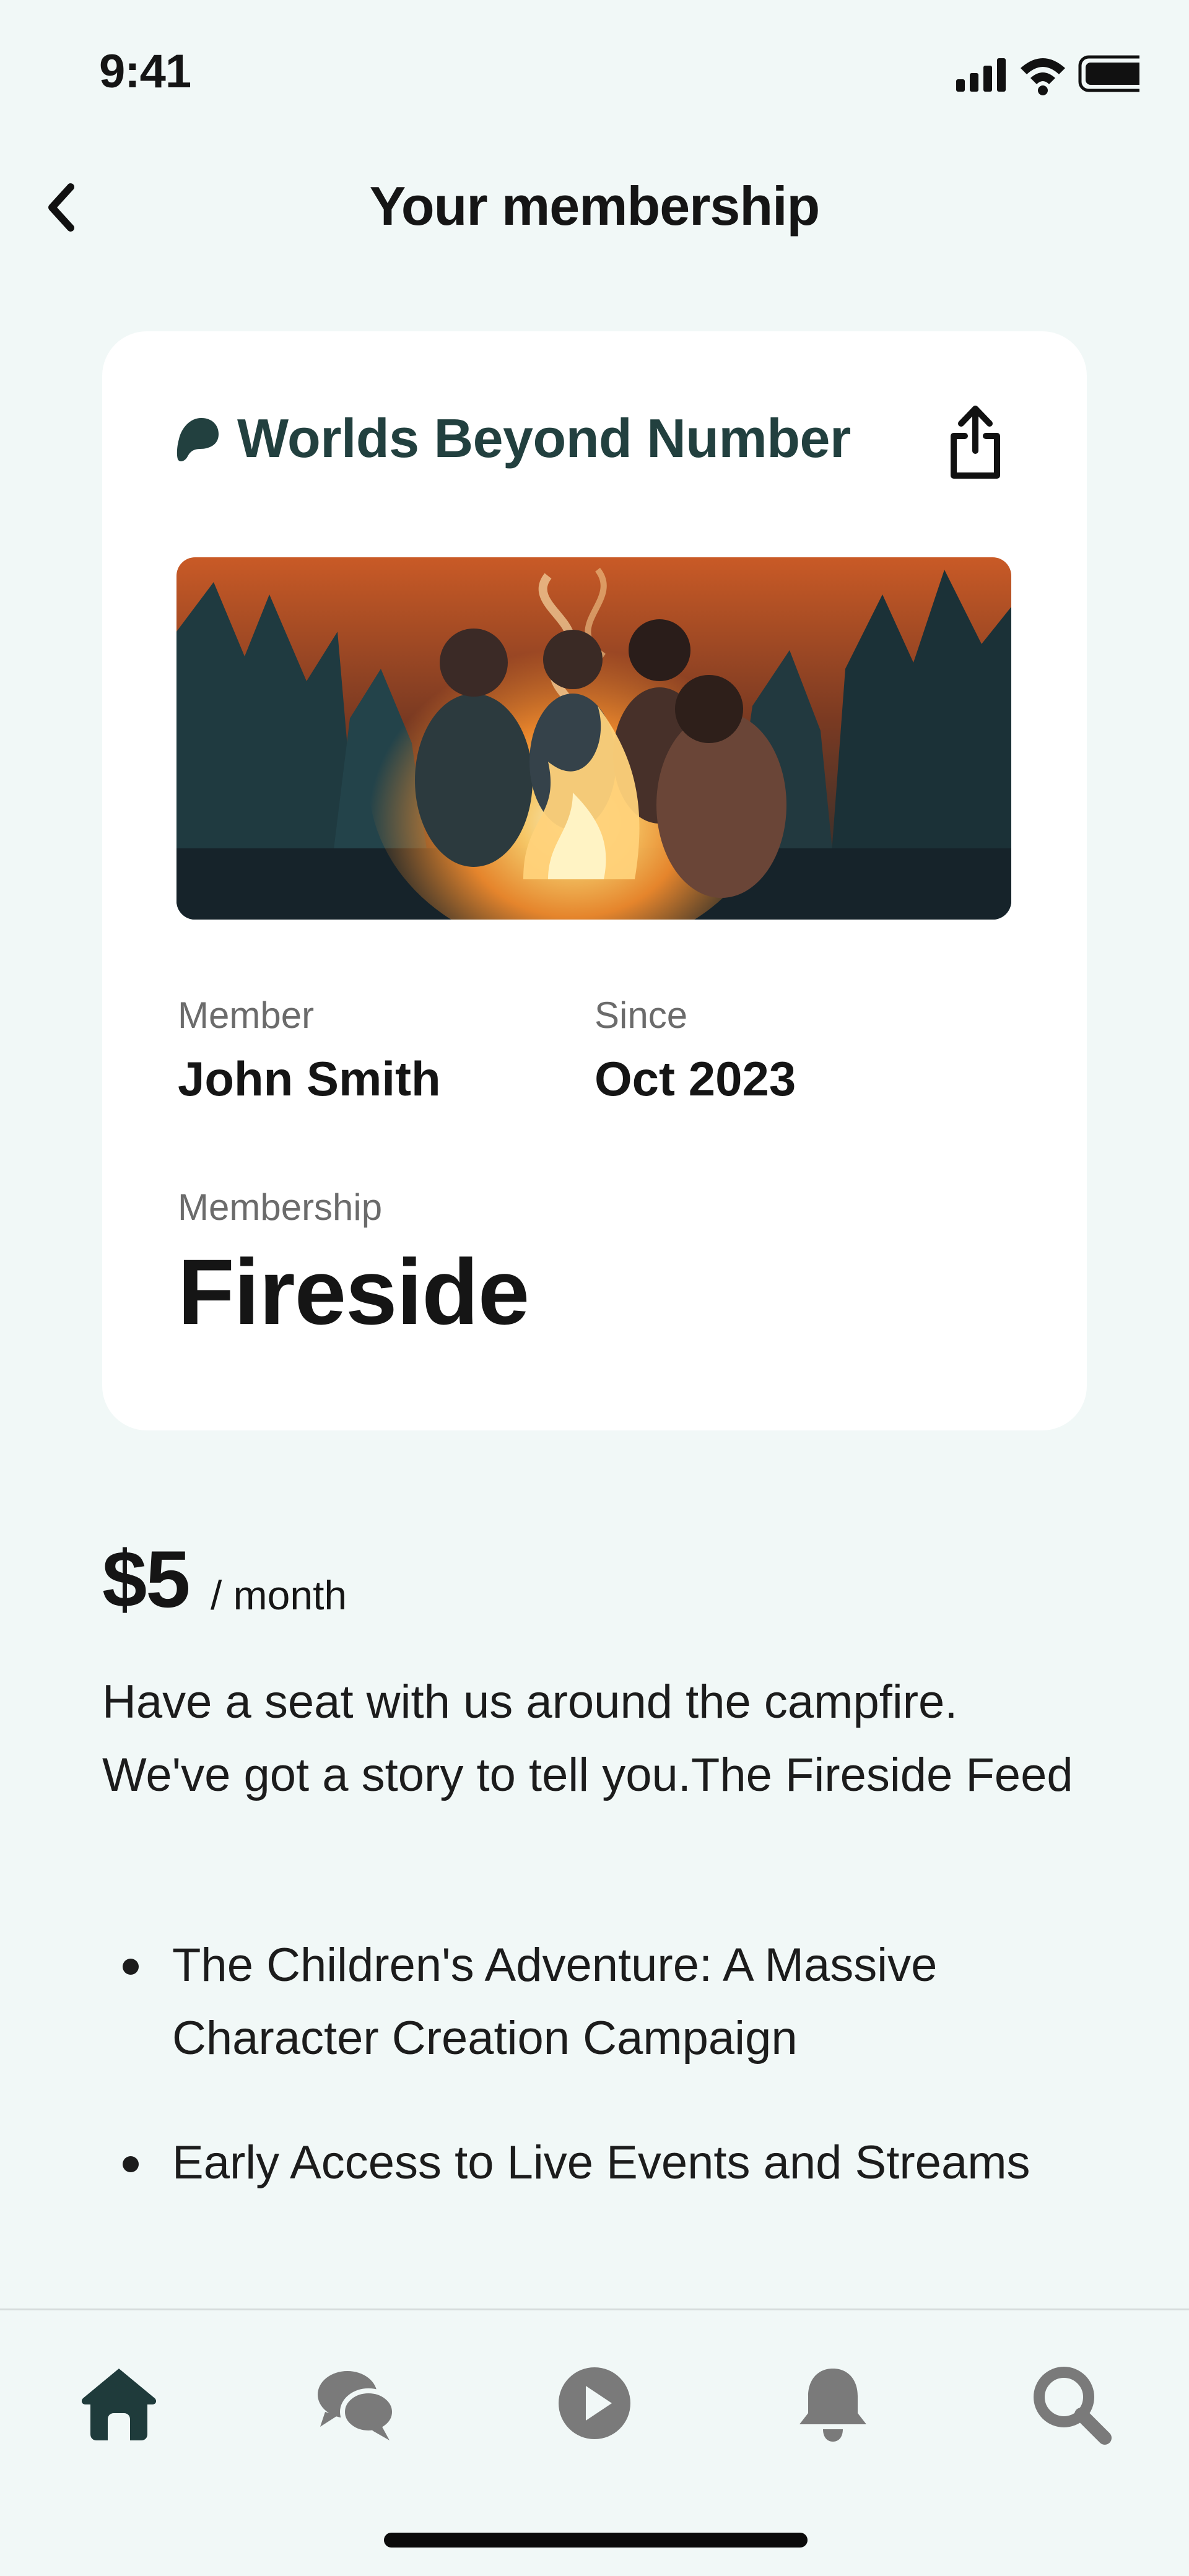 The width and height of the screenshot is (1189, 2576). Describe the element at coordinates (356, 2403) in the screenshot. I see `chat-bubbles-icon` at that location.